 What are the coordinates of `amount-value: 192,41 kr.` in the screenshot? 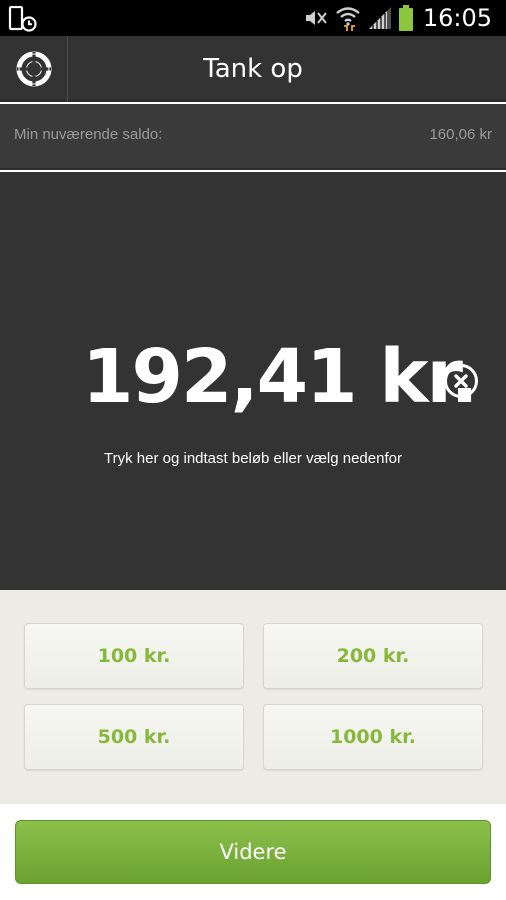 It's located at (280, 377).